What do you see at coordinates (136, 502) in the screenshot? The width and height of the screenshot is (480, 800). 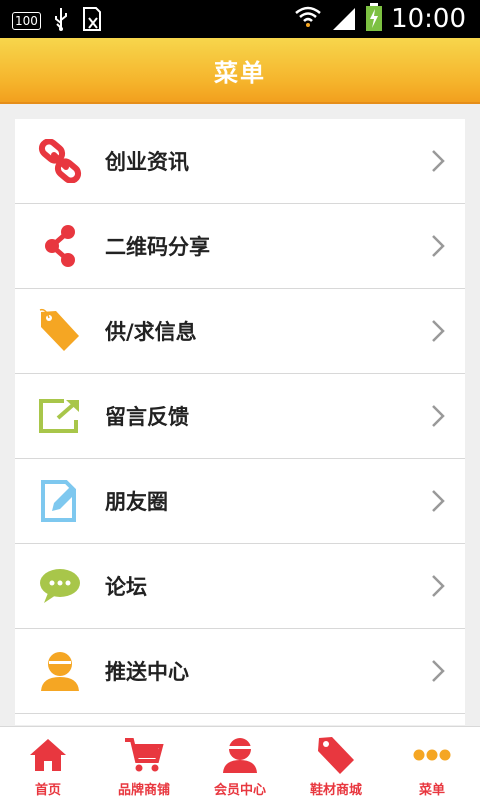 I see `menu-item-label: 朋友圈` at bounding box center [136, 502].